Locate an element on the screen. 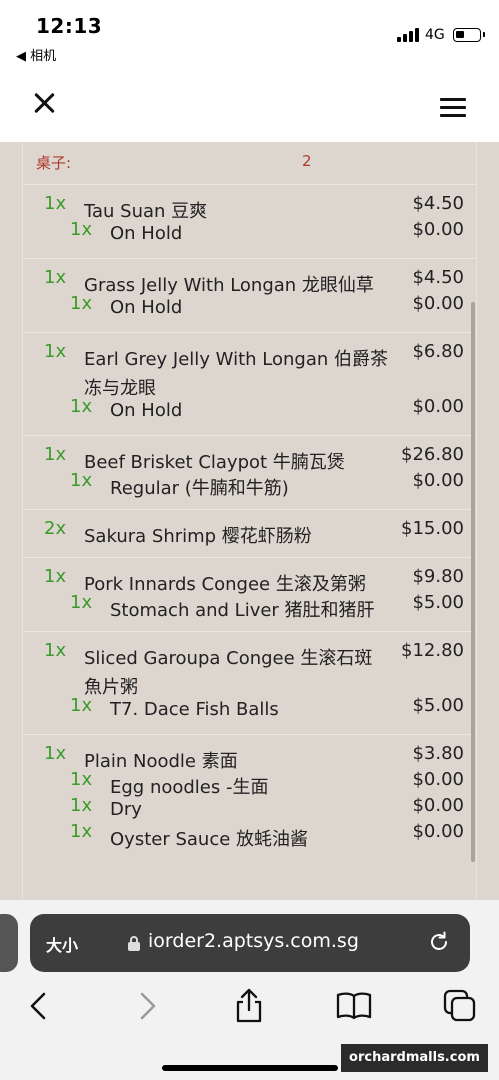 The image size is (499, 1080). clock: 12:13 is located at coordinates (69, 26).